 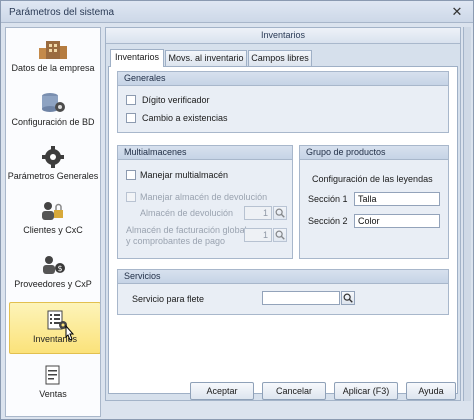 I want to click on digito-verificador-checkbox, so click(x=131, y=100).